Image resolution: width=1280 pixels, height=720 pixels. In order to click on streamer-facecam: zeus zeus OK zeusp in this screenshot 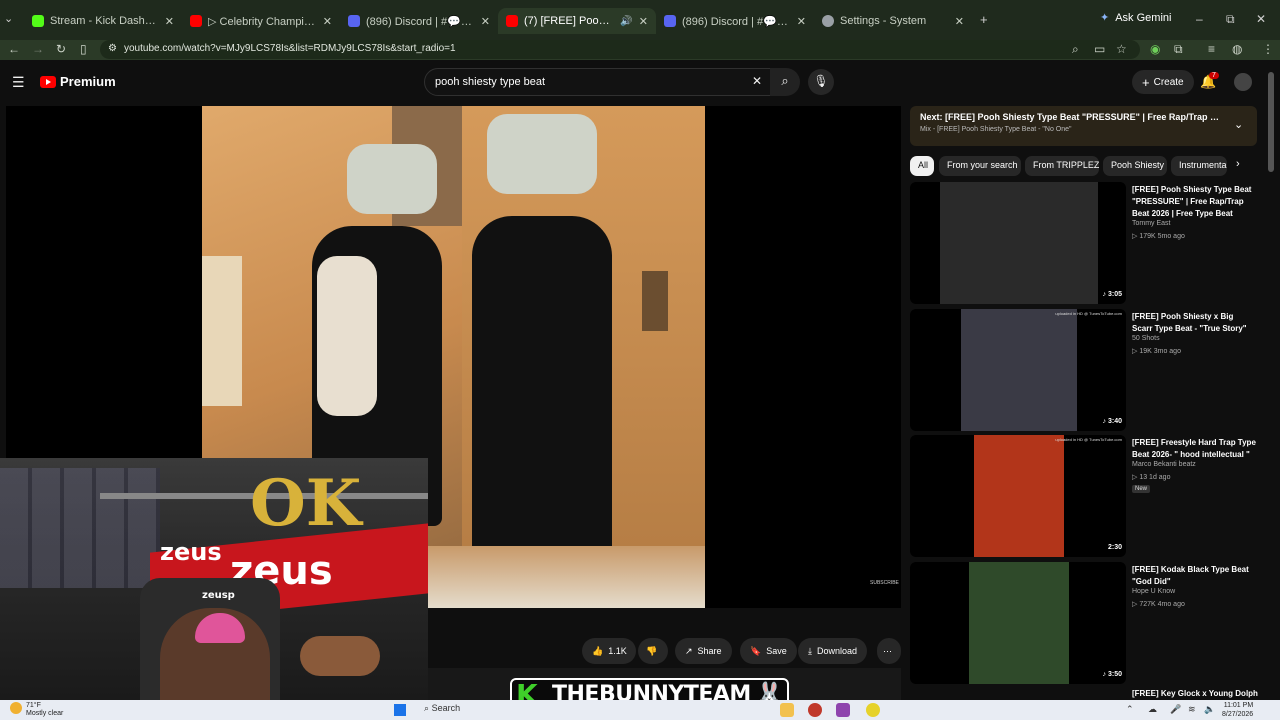, I will do `click(214, 579)`.